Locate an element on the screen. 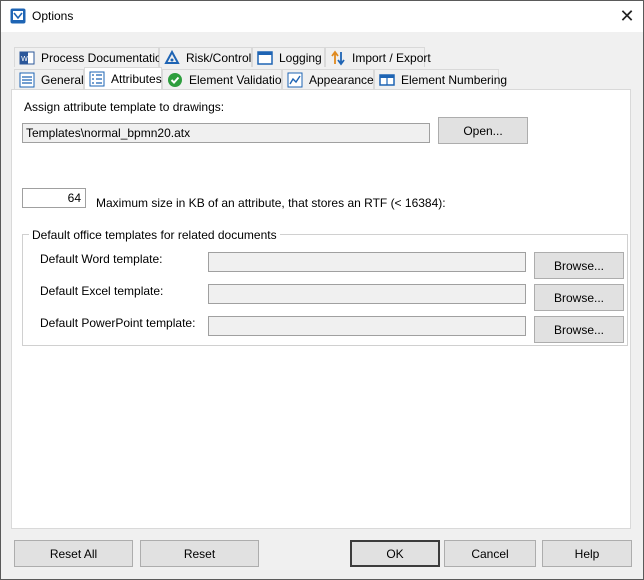 This screenshot has height=580, width=644. tab-logging: Logging is located at coordinates (288, 57).